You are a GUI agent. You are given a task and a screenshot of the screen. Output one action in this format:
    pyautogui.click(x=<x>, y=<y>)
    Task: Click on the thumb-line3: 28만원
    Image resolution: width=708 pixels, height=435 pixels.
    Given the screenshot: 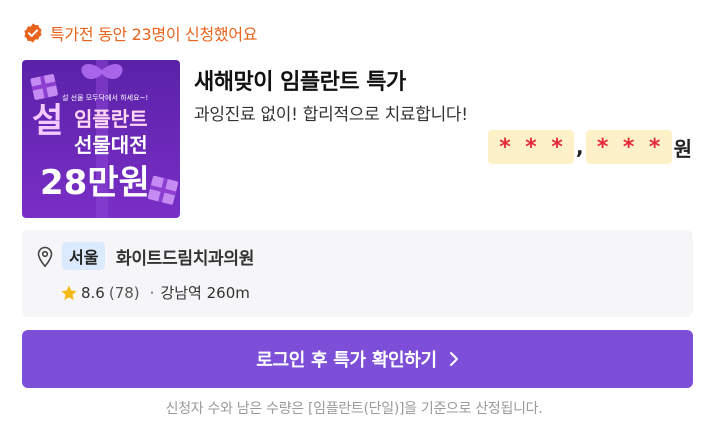 What is the action you would take?
    pyautogui.click(x=95, y=183)
    